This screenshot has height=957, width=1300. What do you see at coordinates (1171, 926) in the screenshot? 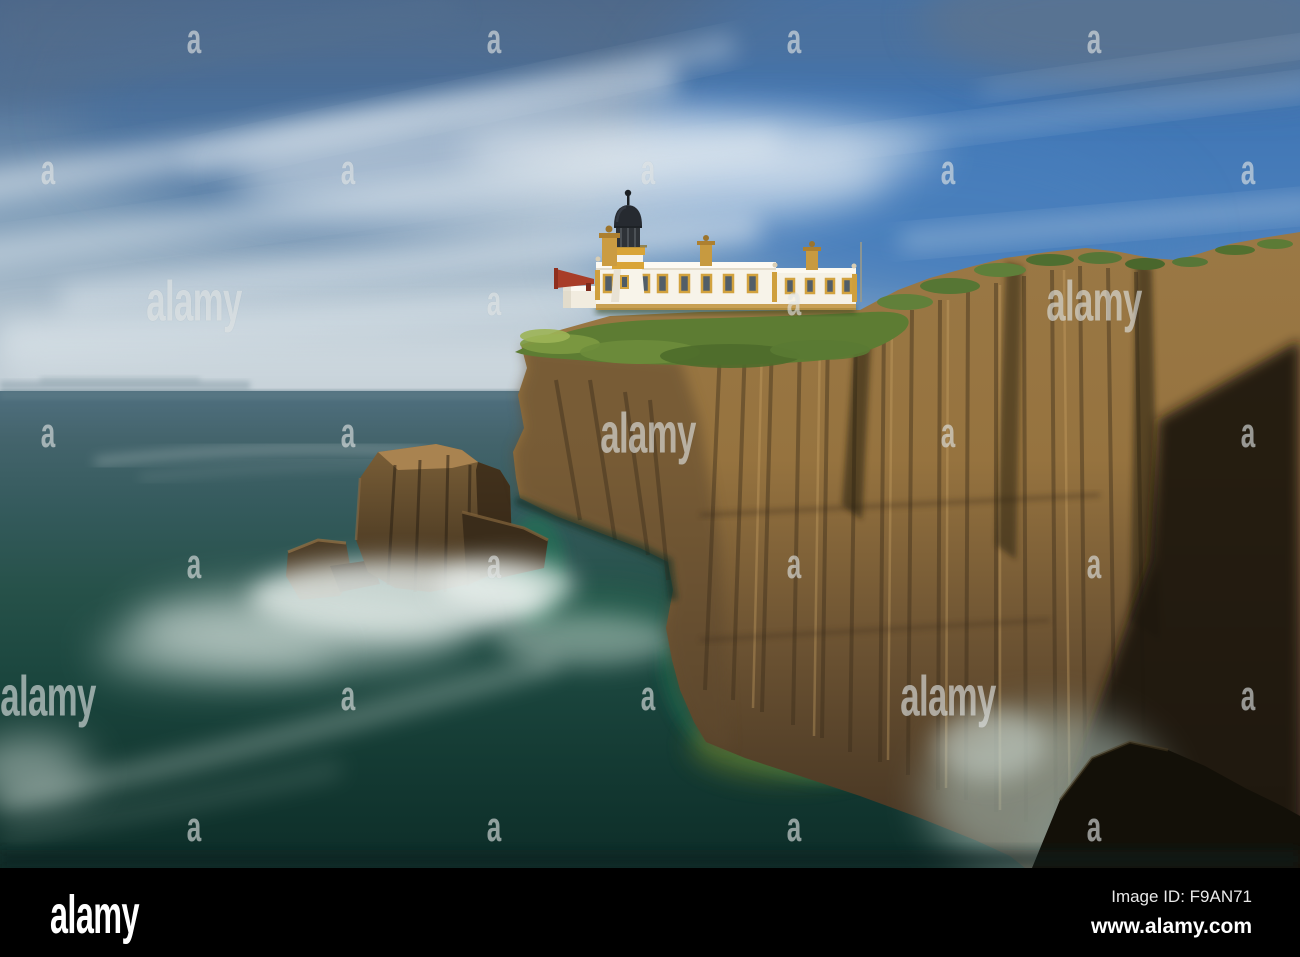
I see `alamy-url-text: www.alamy.com` at bounding box center [1171, 926].